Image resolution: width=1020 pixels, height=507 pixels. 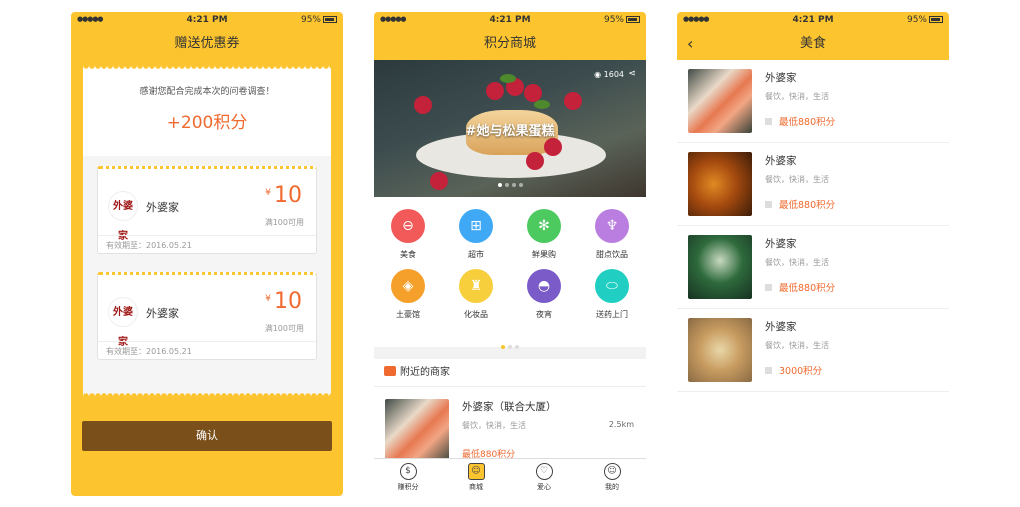 I want to click on merchant-thumbnail, so click(x=720, y=101).